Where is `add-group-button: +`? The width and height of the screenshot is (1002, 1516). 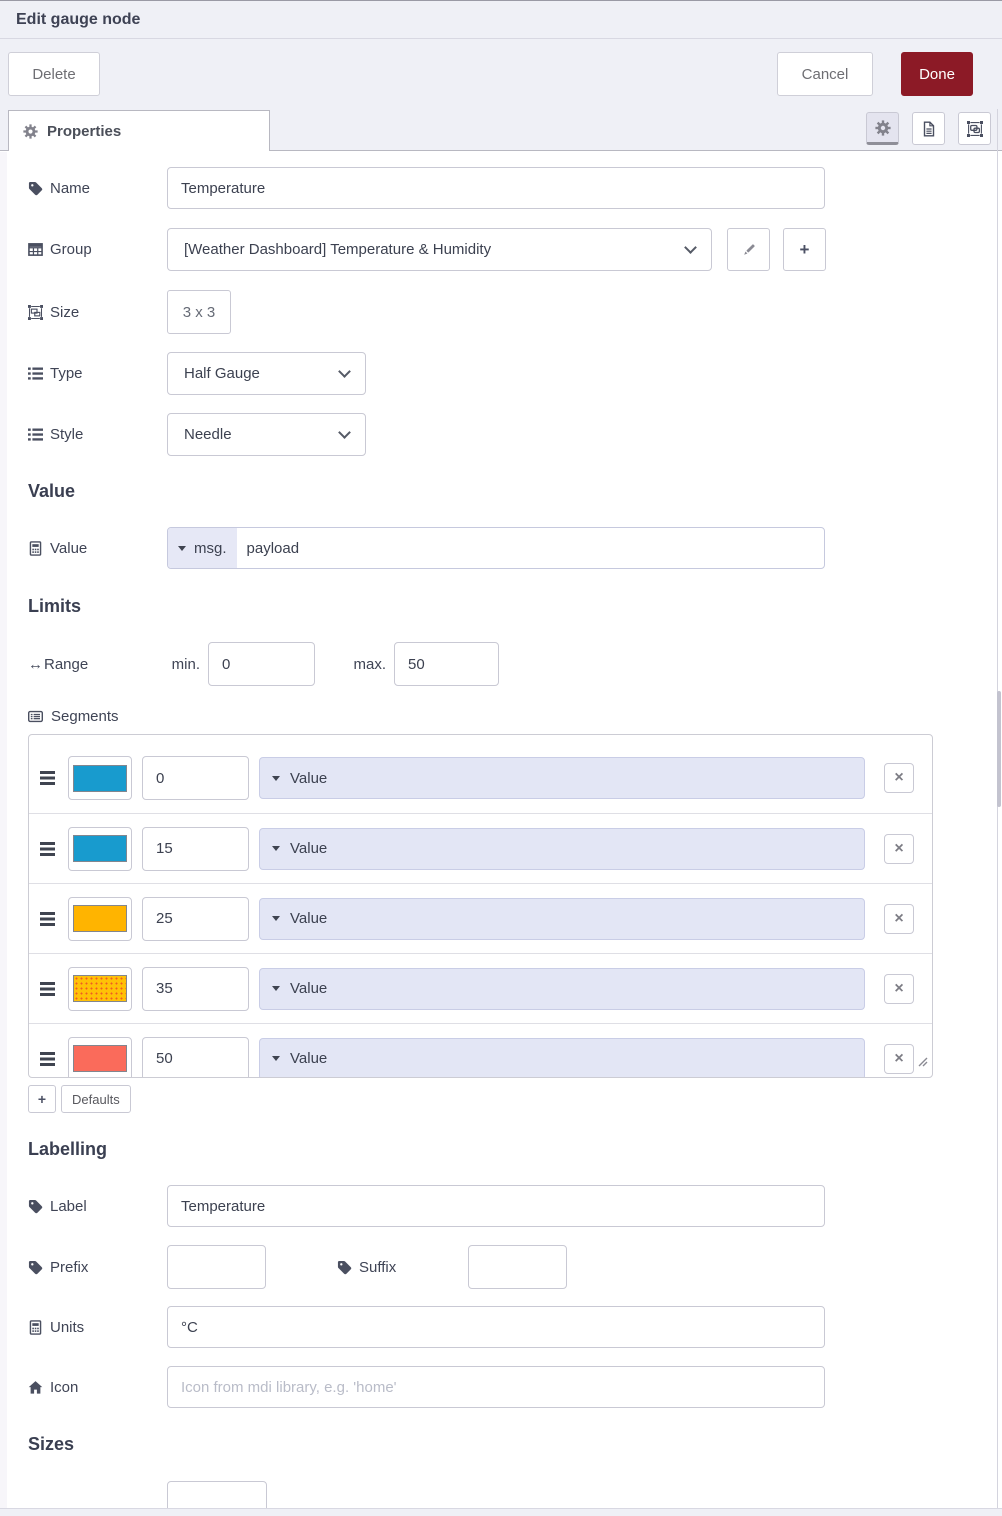 add-group-button: + is located at coordinates (804, 249).